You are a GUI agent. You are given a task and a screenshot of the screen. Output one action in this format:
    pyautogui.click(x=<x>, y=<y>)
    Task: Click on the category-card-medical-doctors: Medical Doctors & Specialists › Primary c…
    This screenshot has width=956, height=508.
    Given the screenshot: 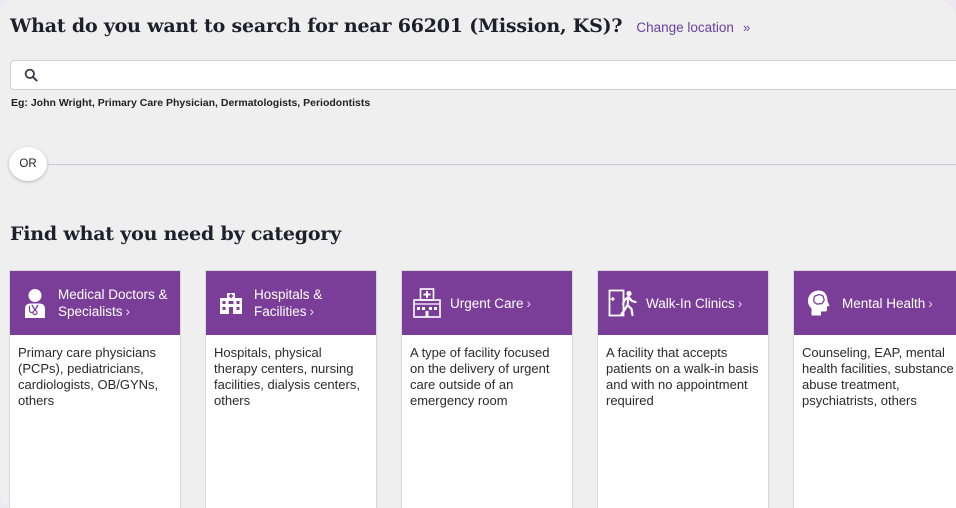 What is the action you would take?
    pyautogui.click(x=95, y=389)
    